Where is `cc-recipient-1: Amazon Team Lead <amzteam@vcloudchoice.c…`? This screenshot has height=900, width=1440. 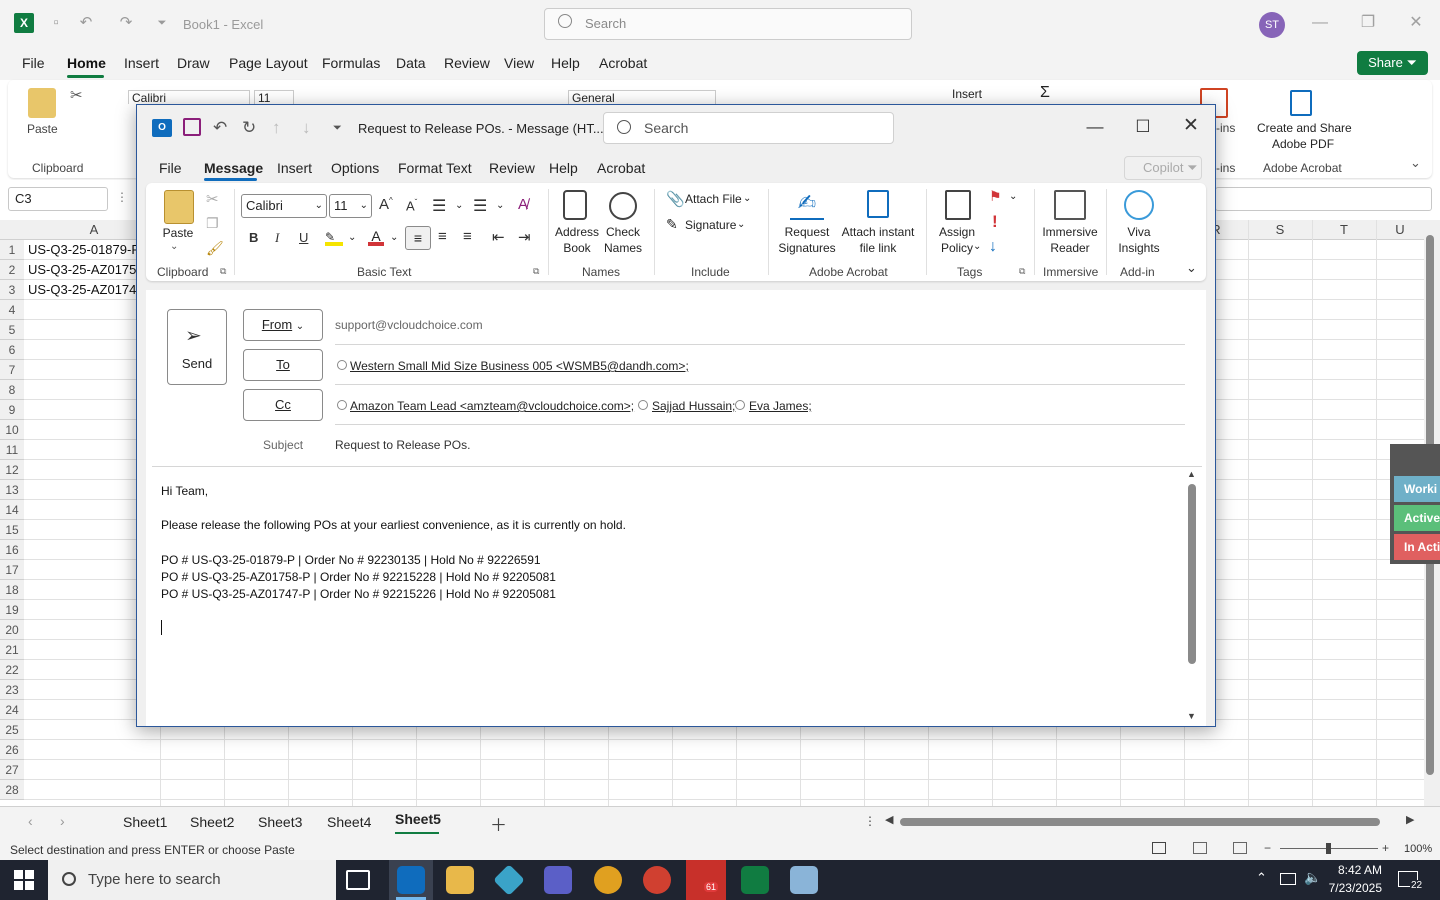
cc-recipient-1: Amazon Team Lead <amzteam@vcloudchoice.c… is located at coordinates (492, 406).